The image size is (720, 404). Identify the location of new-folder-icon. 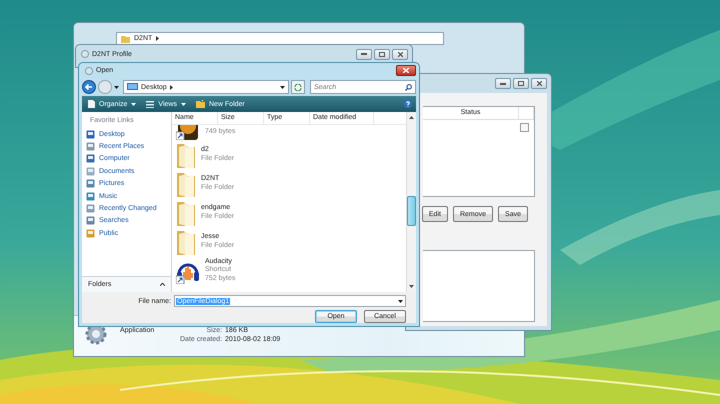
(200, 104).